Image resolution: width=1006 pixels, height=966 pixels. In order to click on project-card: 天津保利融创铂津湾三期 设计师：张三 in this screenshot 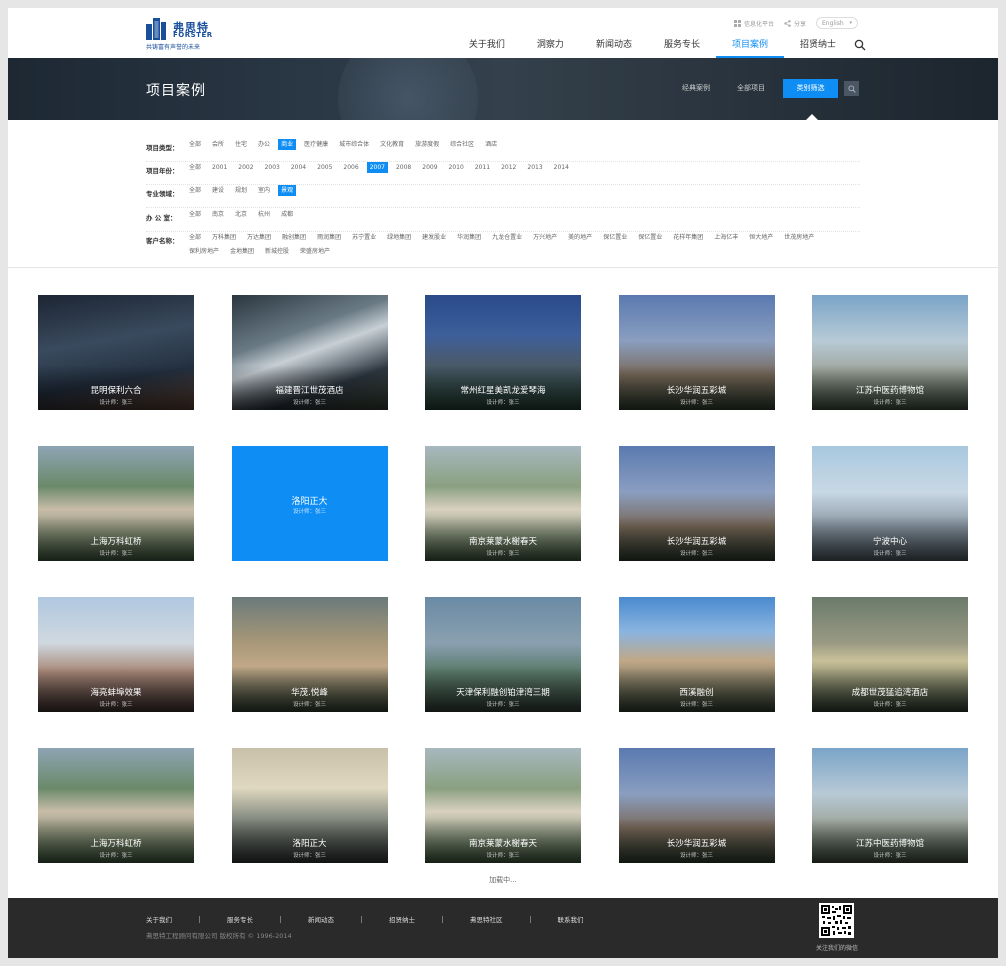, I will do `click(503, 654)`.